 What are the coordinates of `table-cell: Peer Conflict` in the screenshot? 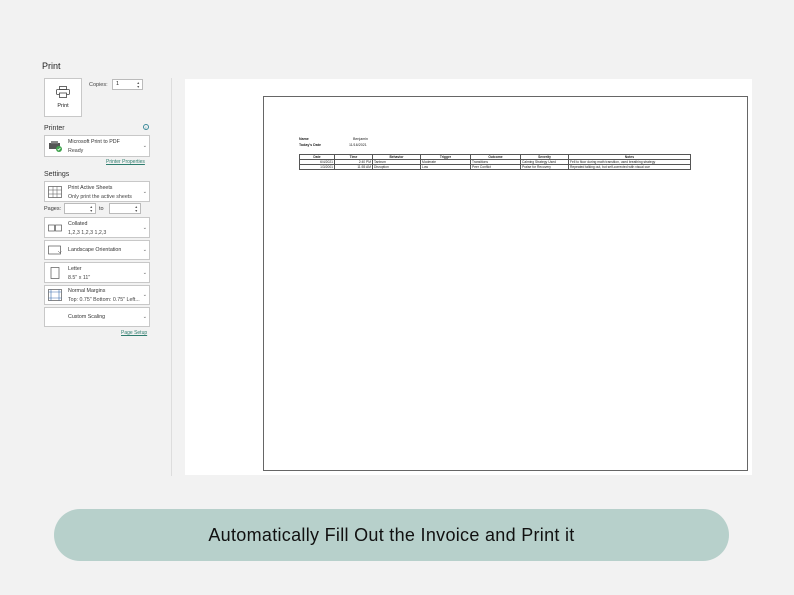 It's located at (495, 167).